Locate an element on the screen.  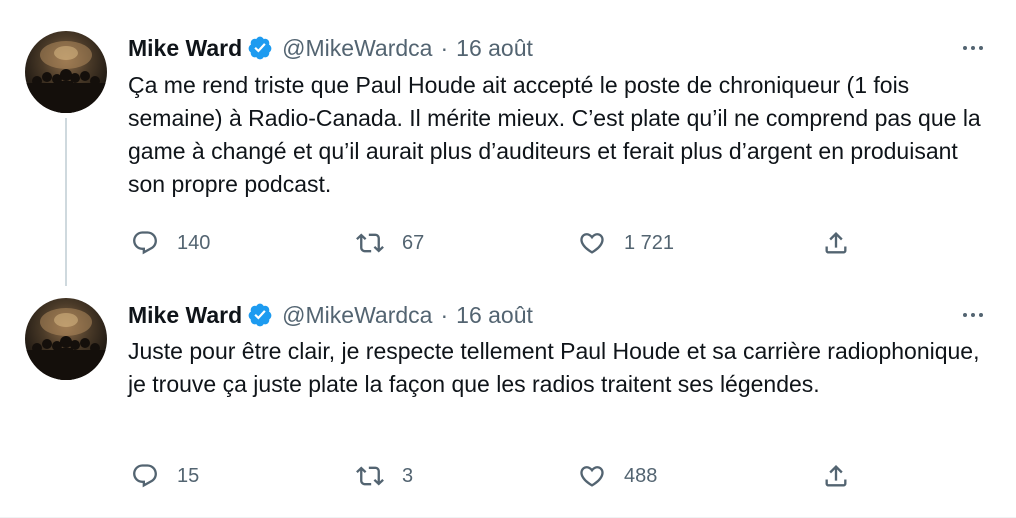
retweet-button: 3 is located at coordinates (384, 476).